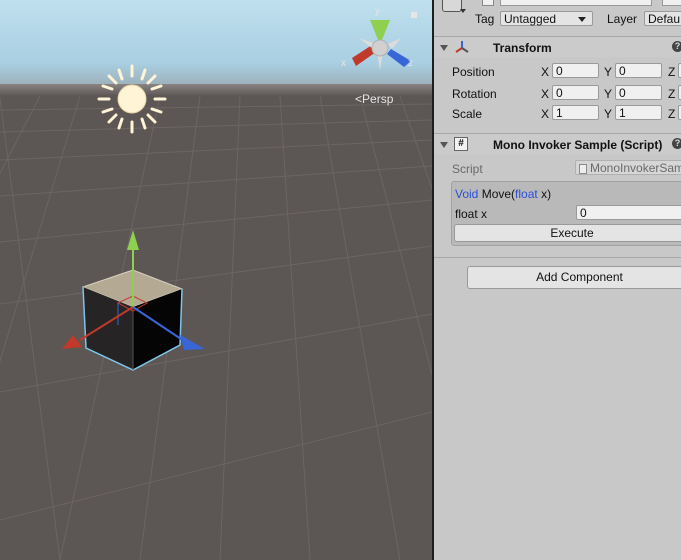 This screenshot has width=681, height=560. What do you see at coordinates (467, 194) in the screenshot?
I see `return-type: Void` at bounding box center [467, 194].